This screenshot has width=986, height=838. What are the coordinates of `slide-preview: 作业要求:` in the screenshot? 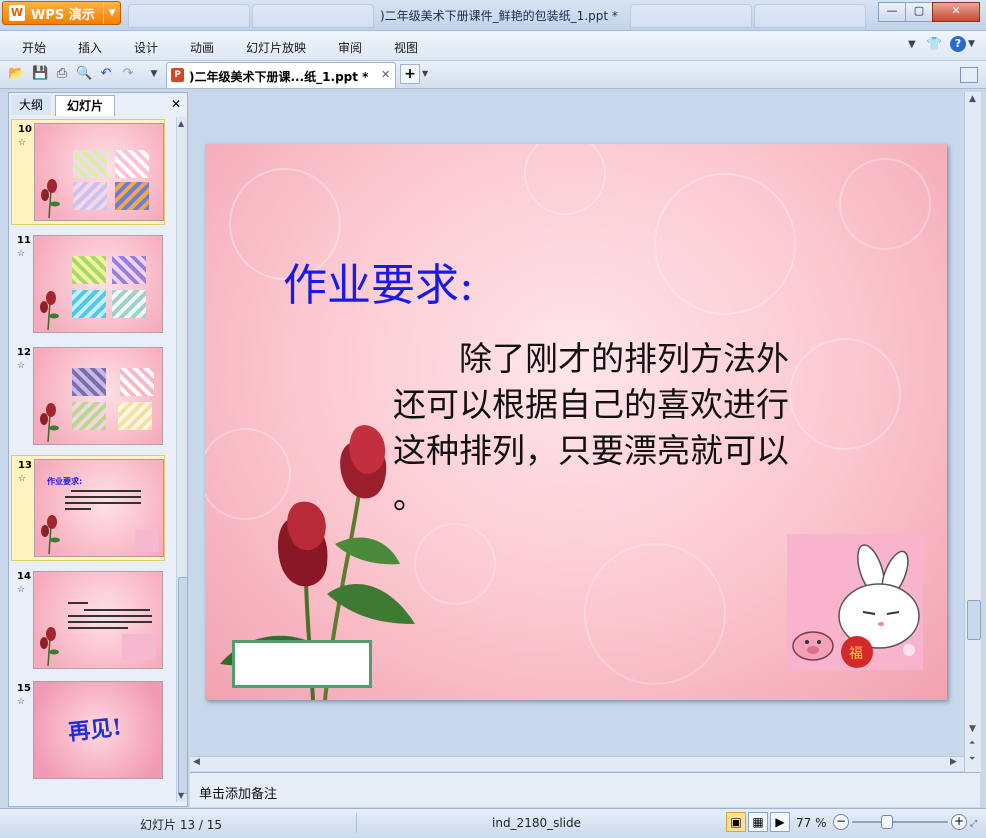 It's located at (99, 508).